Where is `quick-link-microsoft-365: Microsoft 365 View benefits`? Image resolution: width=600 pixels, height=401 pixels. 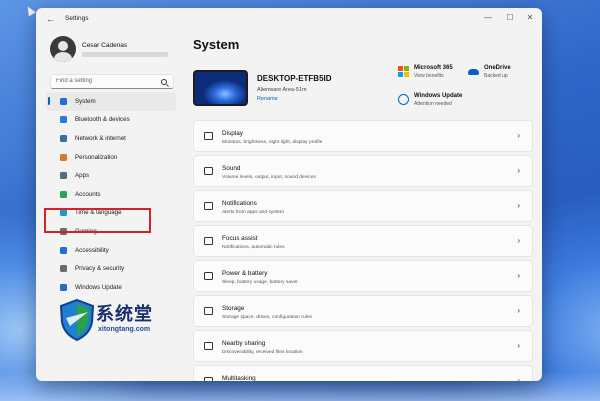
quick-link-microsoft-365: Microsoft 365 View benefits is located at coordinates (425, 72).